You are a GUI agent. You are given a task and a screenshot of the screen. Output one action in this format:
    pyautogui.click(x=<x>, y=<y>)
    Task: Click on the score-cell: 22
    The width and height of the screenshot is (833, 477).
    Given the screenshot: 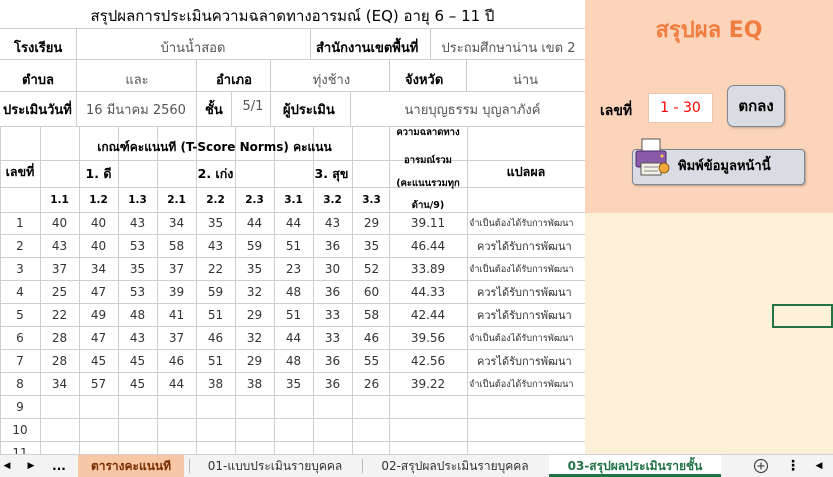 What is the action you would take?
    pyautogui.click(x=215, y=269)
    